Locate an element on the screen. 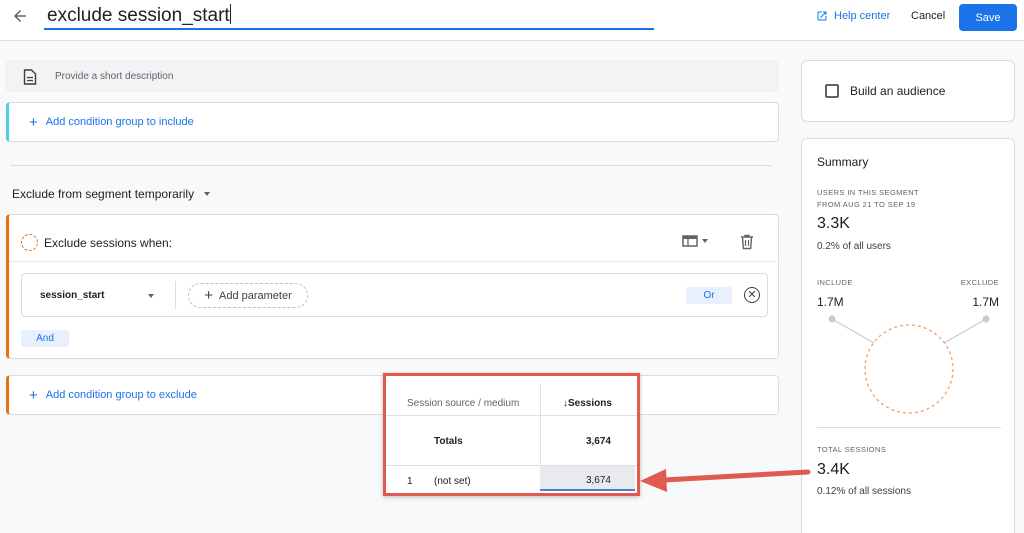 Image resolution: width=1024 pixels, height=533 pixels. open-in-new-icon is located at coordinates (822, 16).